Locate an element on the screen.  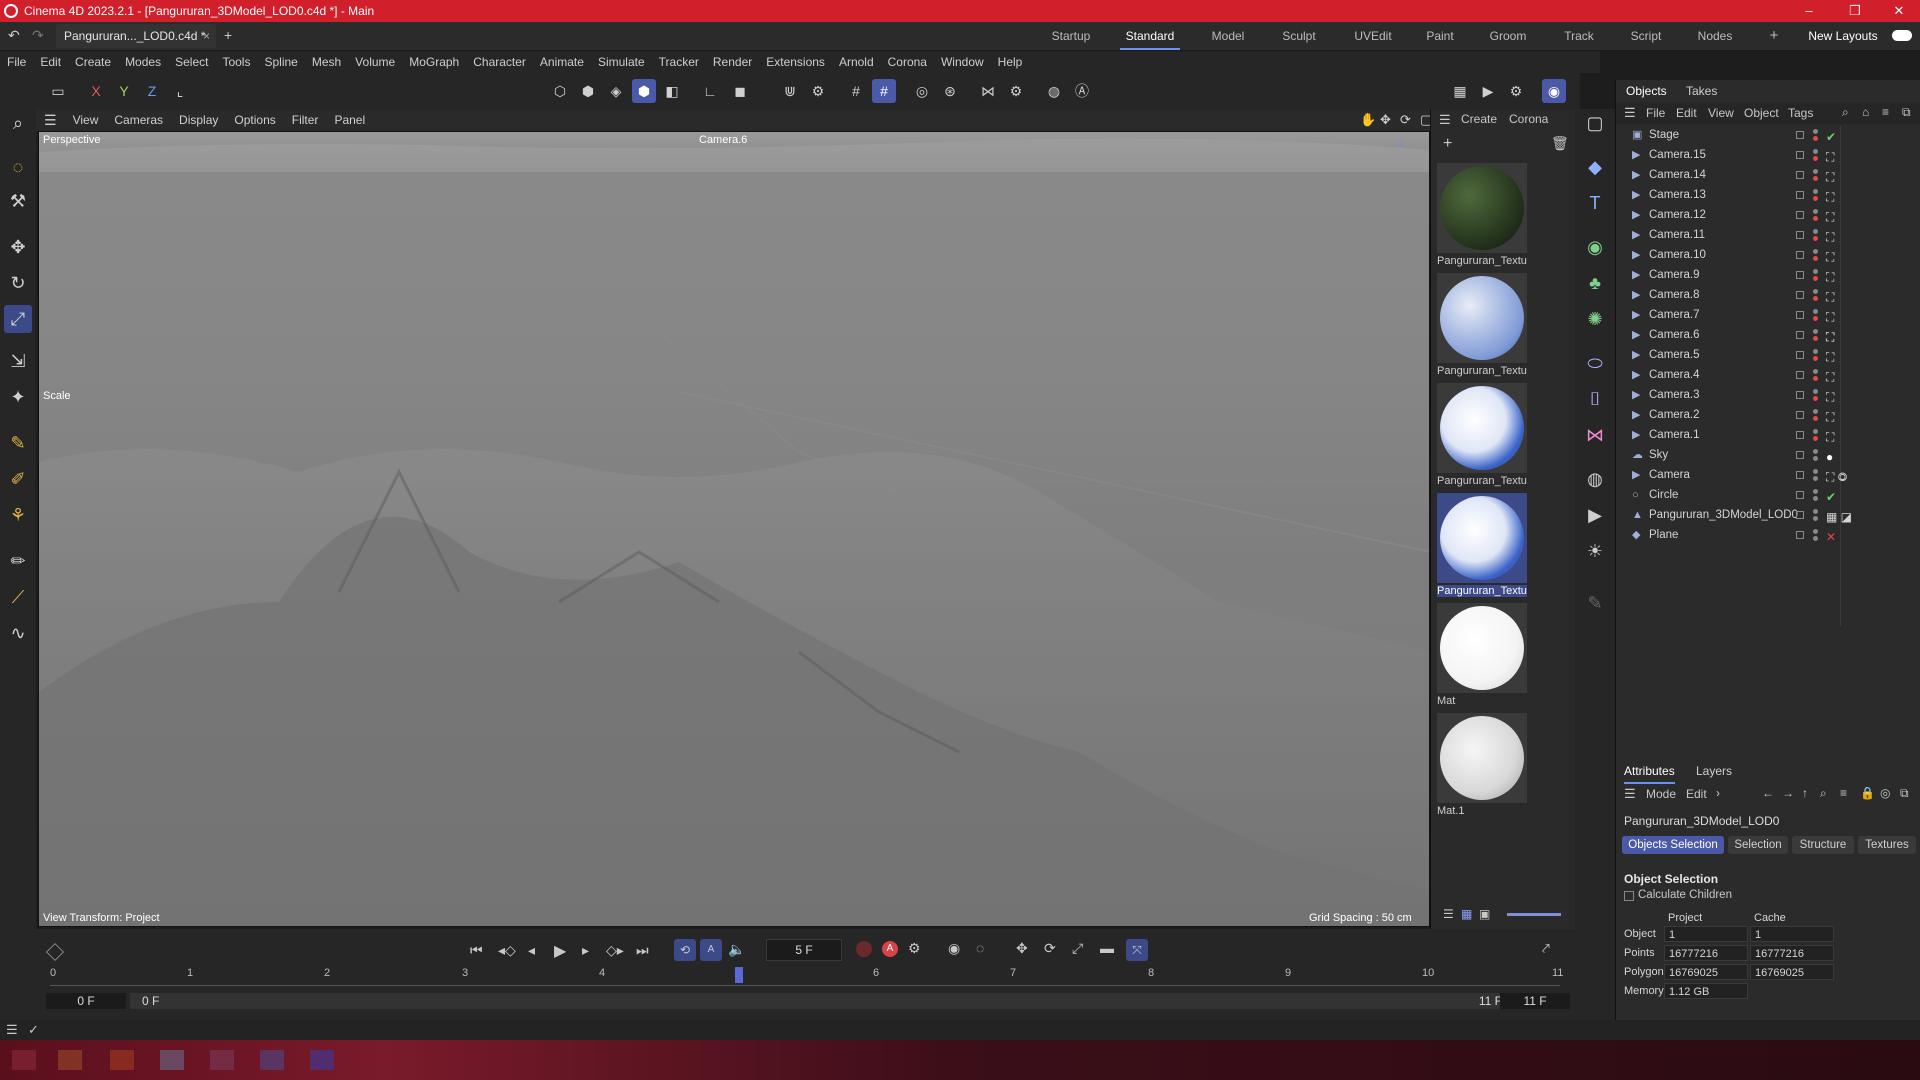
material-tag-icon: ▦ ◪ is located at coordinates (1839, 517).